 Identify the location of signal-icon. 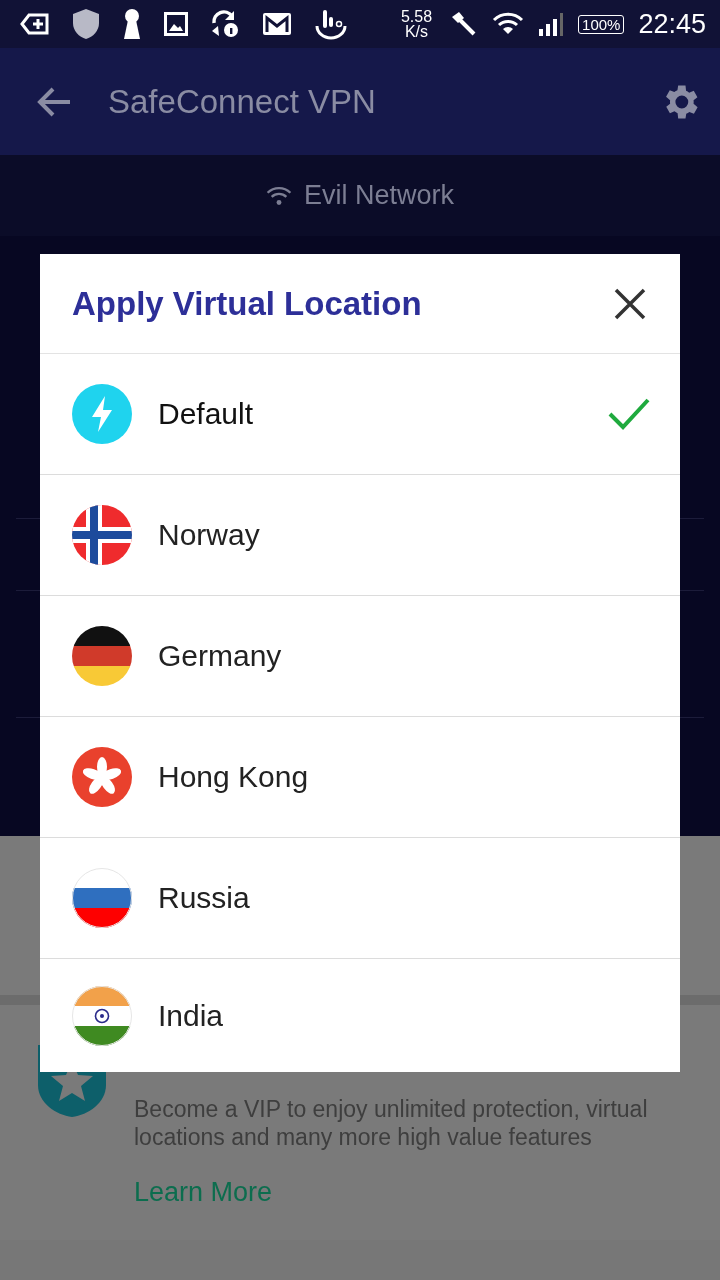
(551, 24).